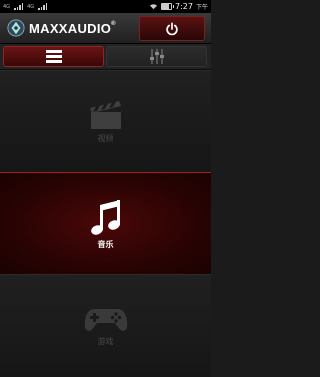 The image size is (320, 377). I want to click on network-type-1: 4G, so click(7, 6).